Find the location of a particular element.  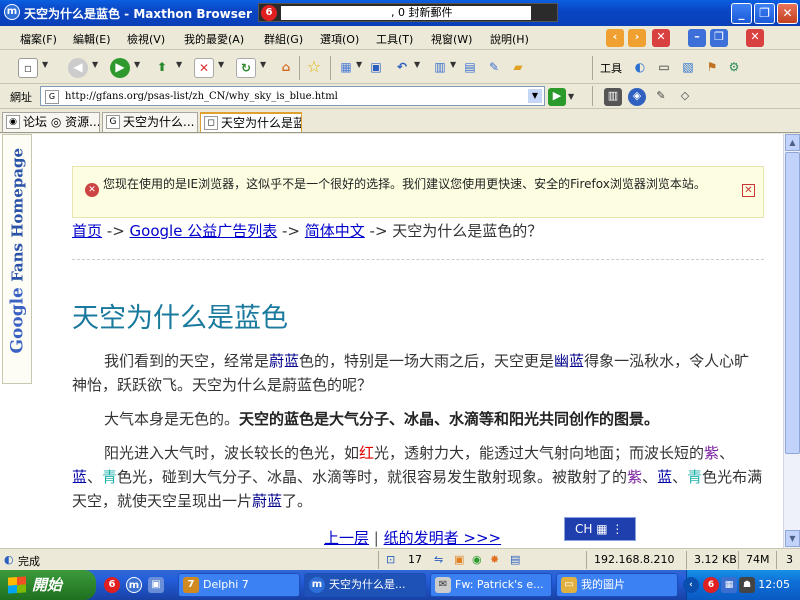

proxy-icon: ⇋ is located at coordinates (438, 559).